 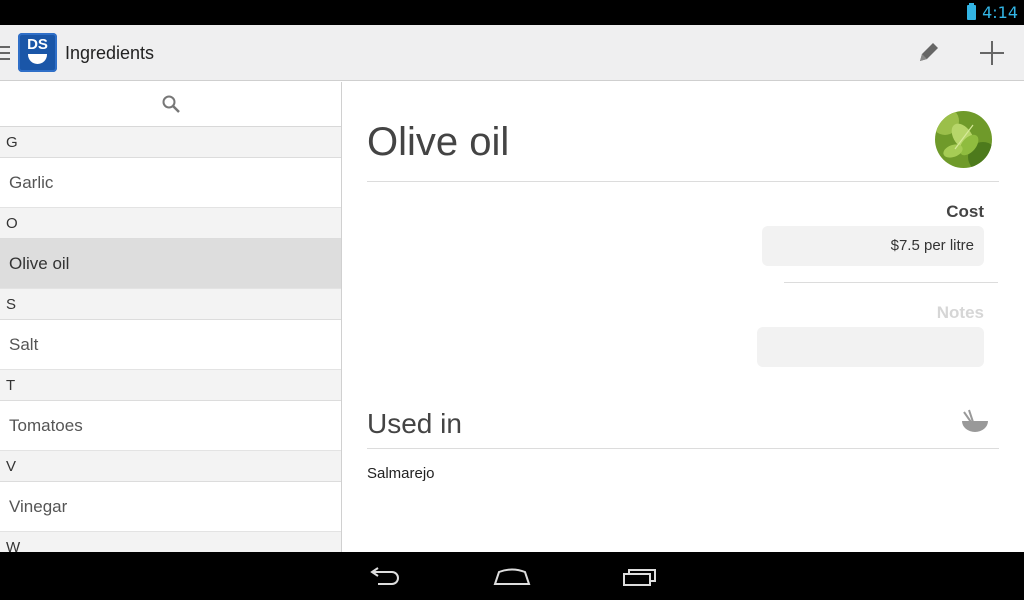 What do you see at coordinates (170, 304) in the screenshot?
I see `section-header: S` at bounding box center [170, 304].